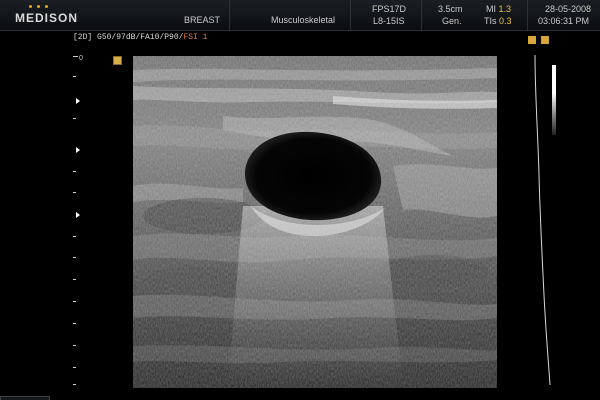 The width and height of the screenshot is (600, 400). I want to click on freeze-icon, so click(532, 40).